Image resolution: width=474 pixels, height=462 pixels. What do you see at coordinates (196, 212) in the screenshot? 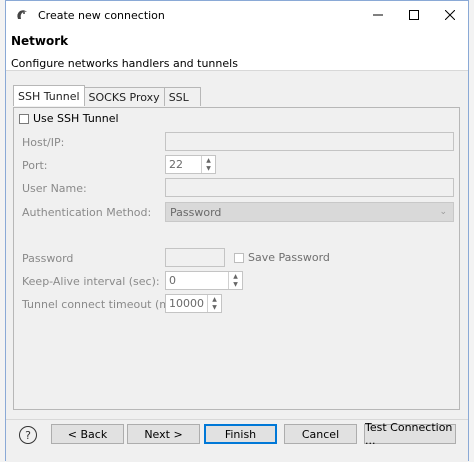
I see `auth-method-value: Password` at bounding box center [196, 212].